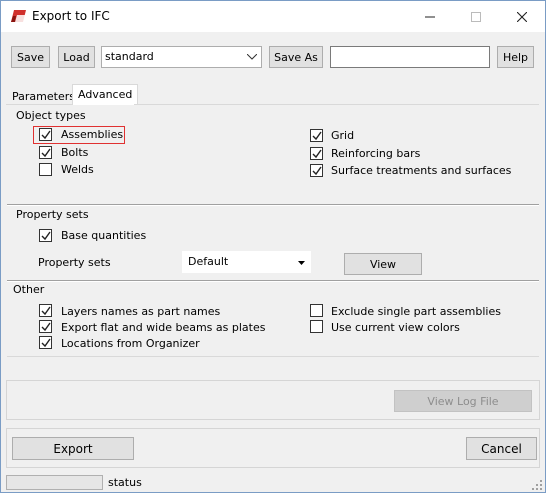 The height and width of the screenshot is (493, 546). What do you see at coordinates (395, 327) in the screenshot?
I see `use-view-colors-label: Use current view colors` at bounding box center [395, 327].